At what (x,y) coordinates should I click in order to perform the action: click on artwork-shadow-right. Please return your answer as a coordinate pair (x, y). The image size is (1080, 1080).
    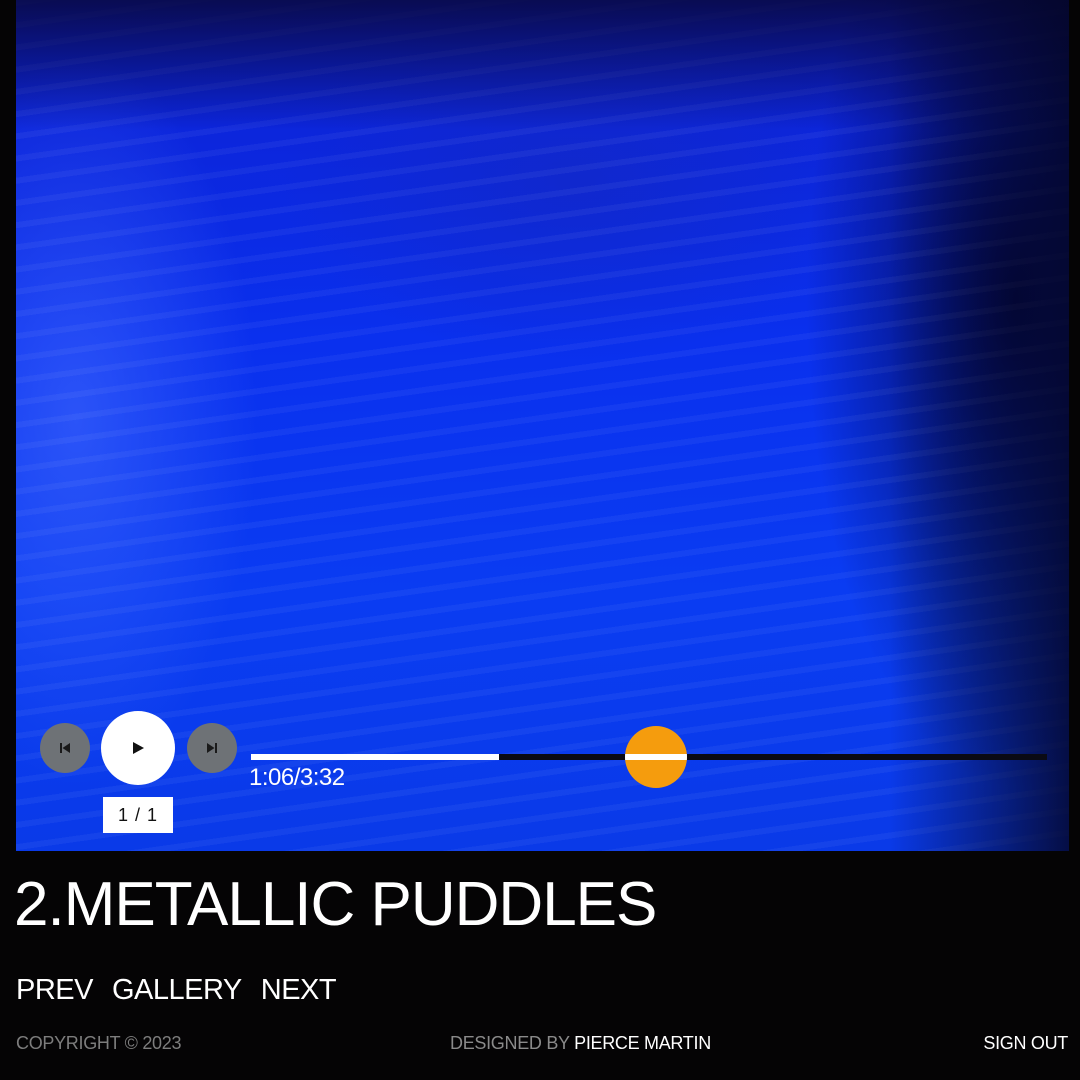
    Looking at the image, I should click on (979, 425).